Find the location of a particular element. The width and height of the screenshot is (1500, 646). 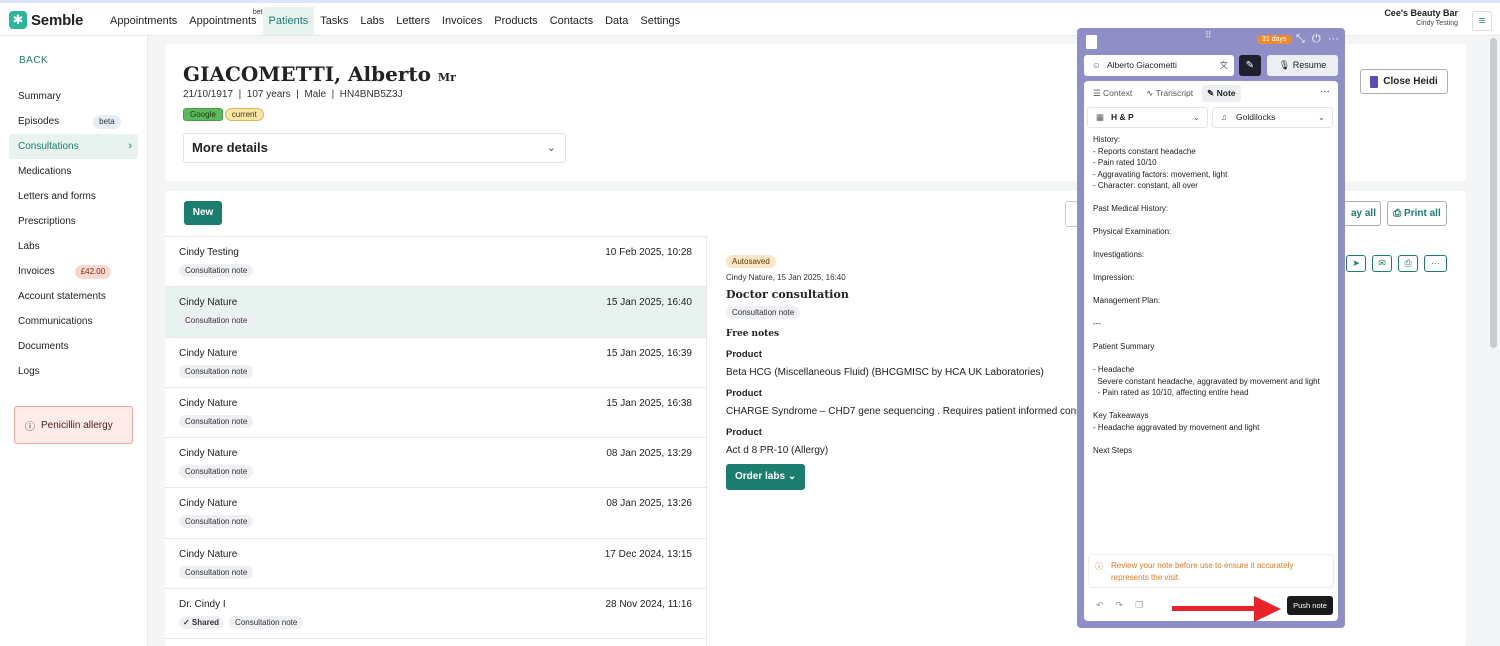

copy-icon: ❐ is located at coordinates (1139, 605).